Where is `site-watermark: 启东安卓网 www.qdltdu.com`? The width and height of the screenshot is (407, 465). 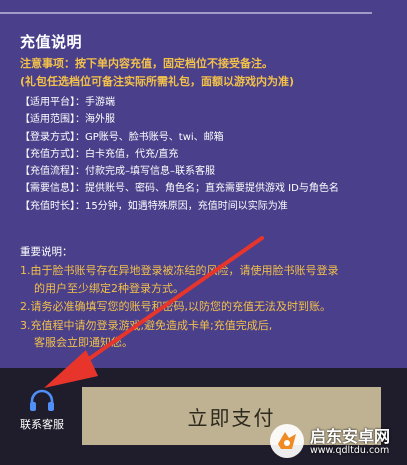
site-watermark: 启东安卓网 www.qdltdu.com is located at coordinates (335, 441).